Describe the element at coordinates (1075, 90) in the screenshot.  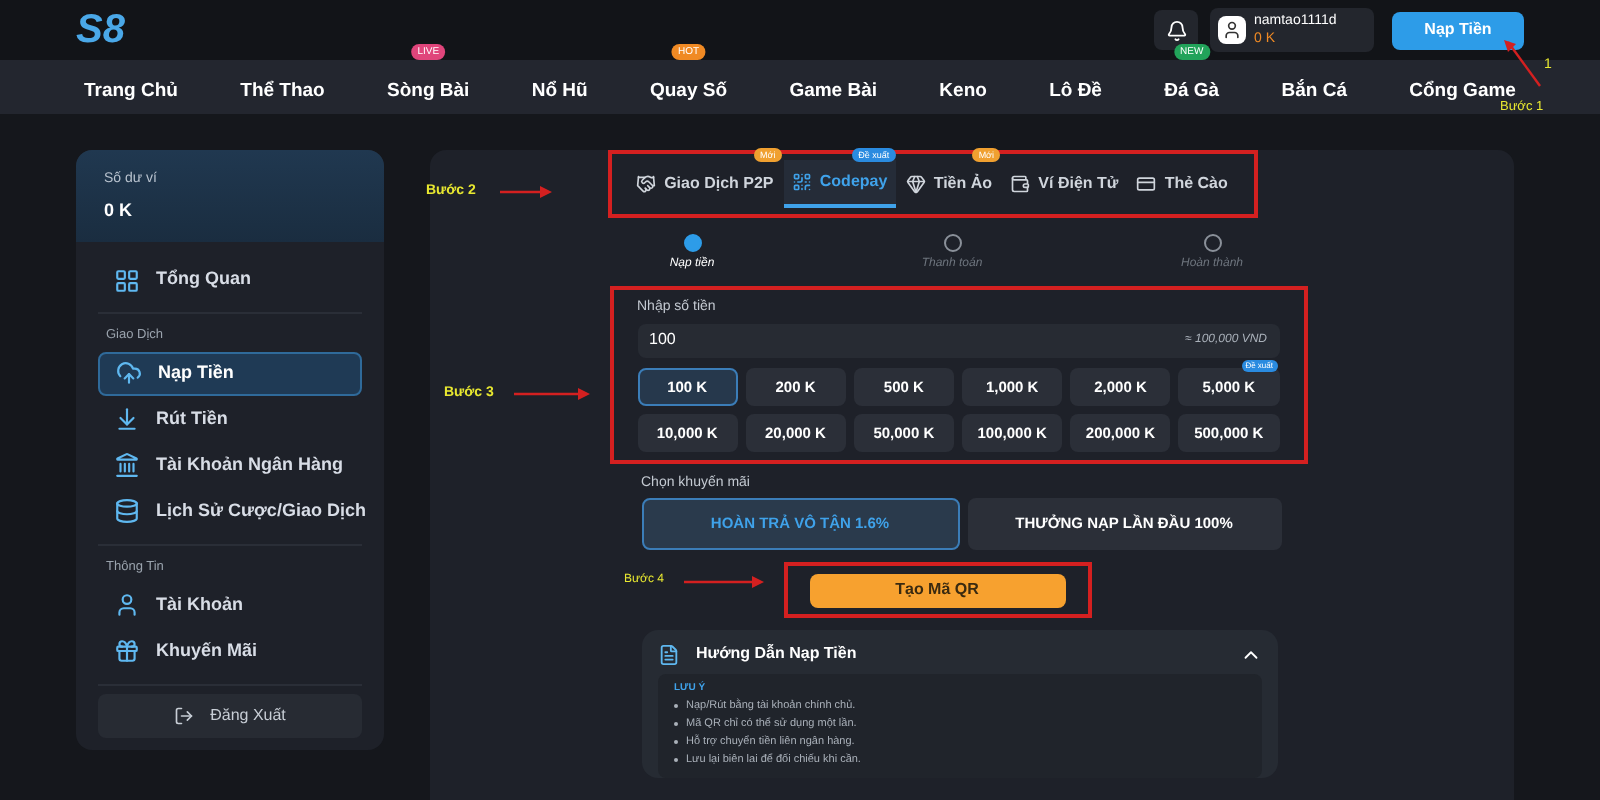
I see `nav-item: Lô Đề` at that location.